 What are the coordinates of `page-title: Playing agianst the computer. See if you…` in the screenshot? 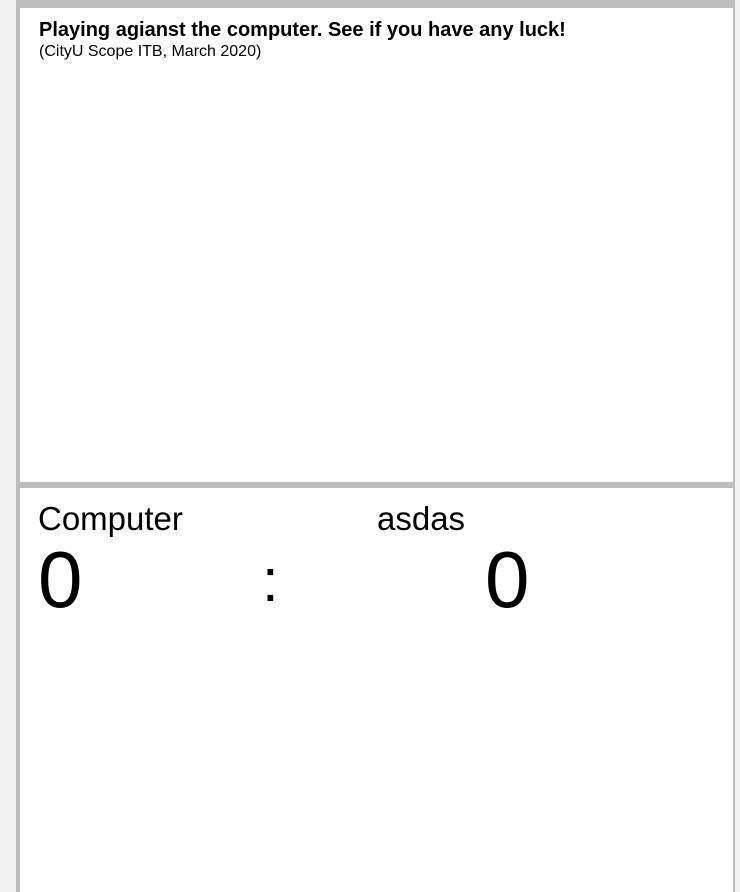 It's located at (302, 30).